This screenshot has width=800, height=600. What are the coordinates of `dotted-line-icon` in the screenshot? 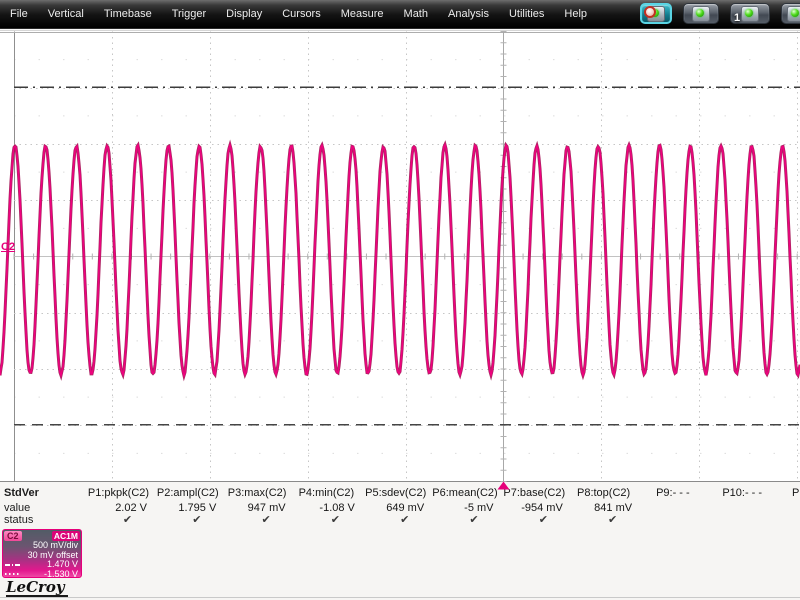 It's located at (12, 574).